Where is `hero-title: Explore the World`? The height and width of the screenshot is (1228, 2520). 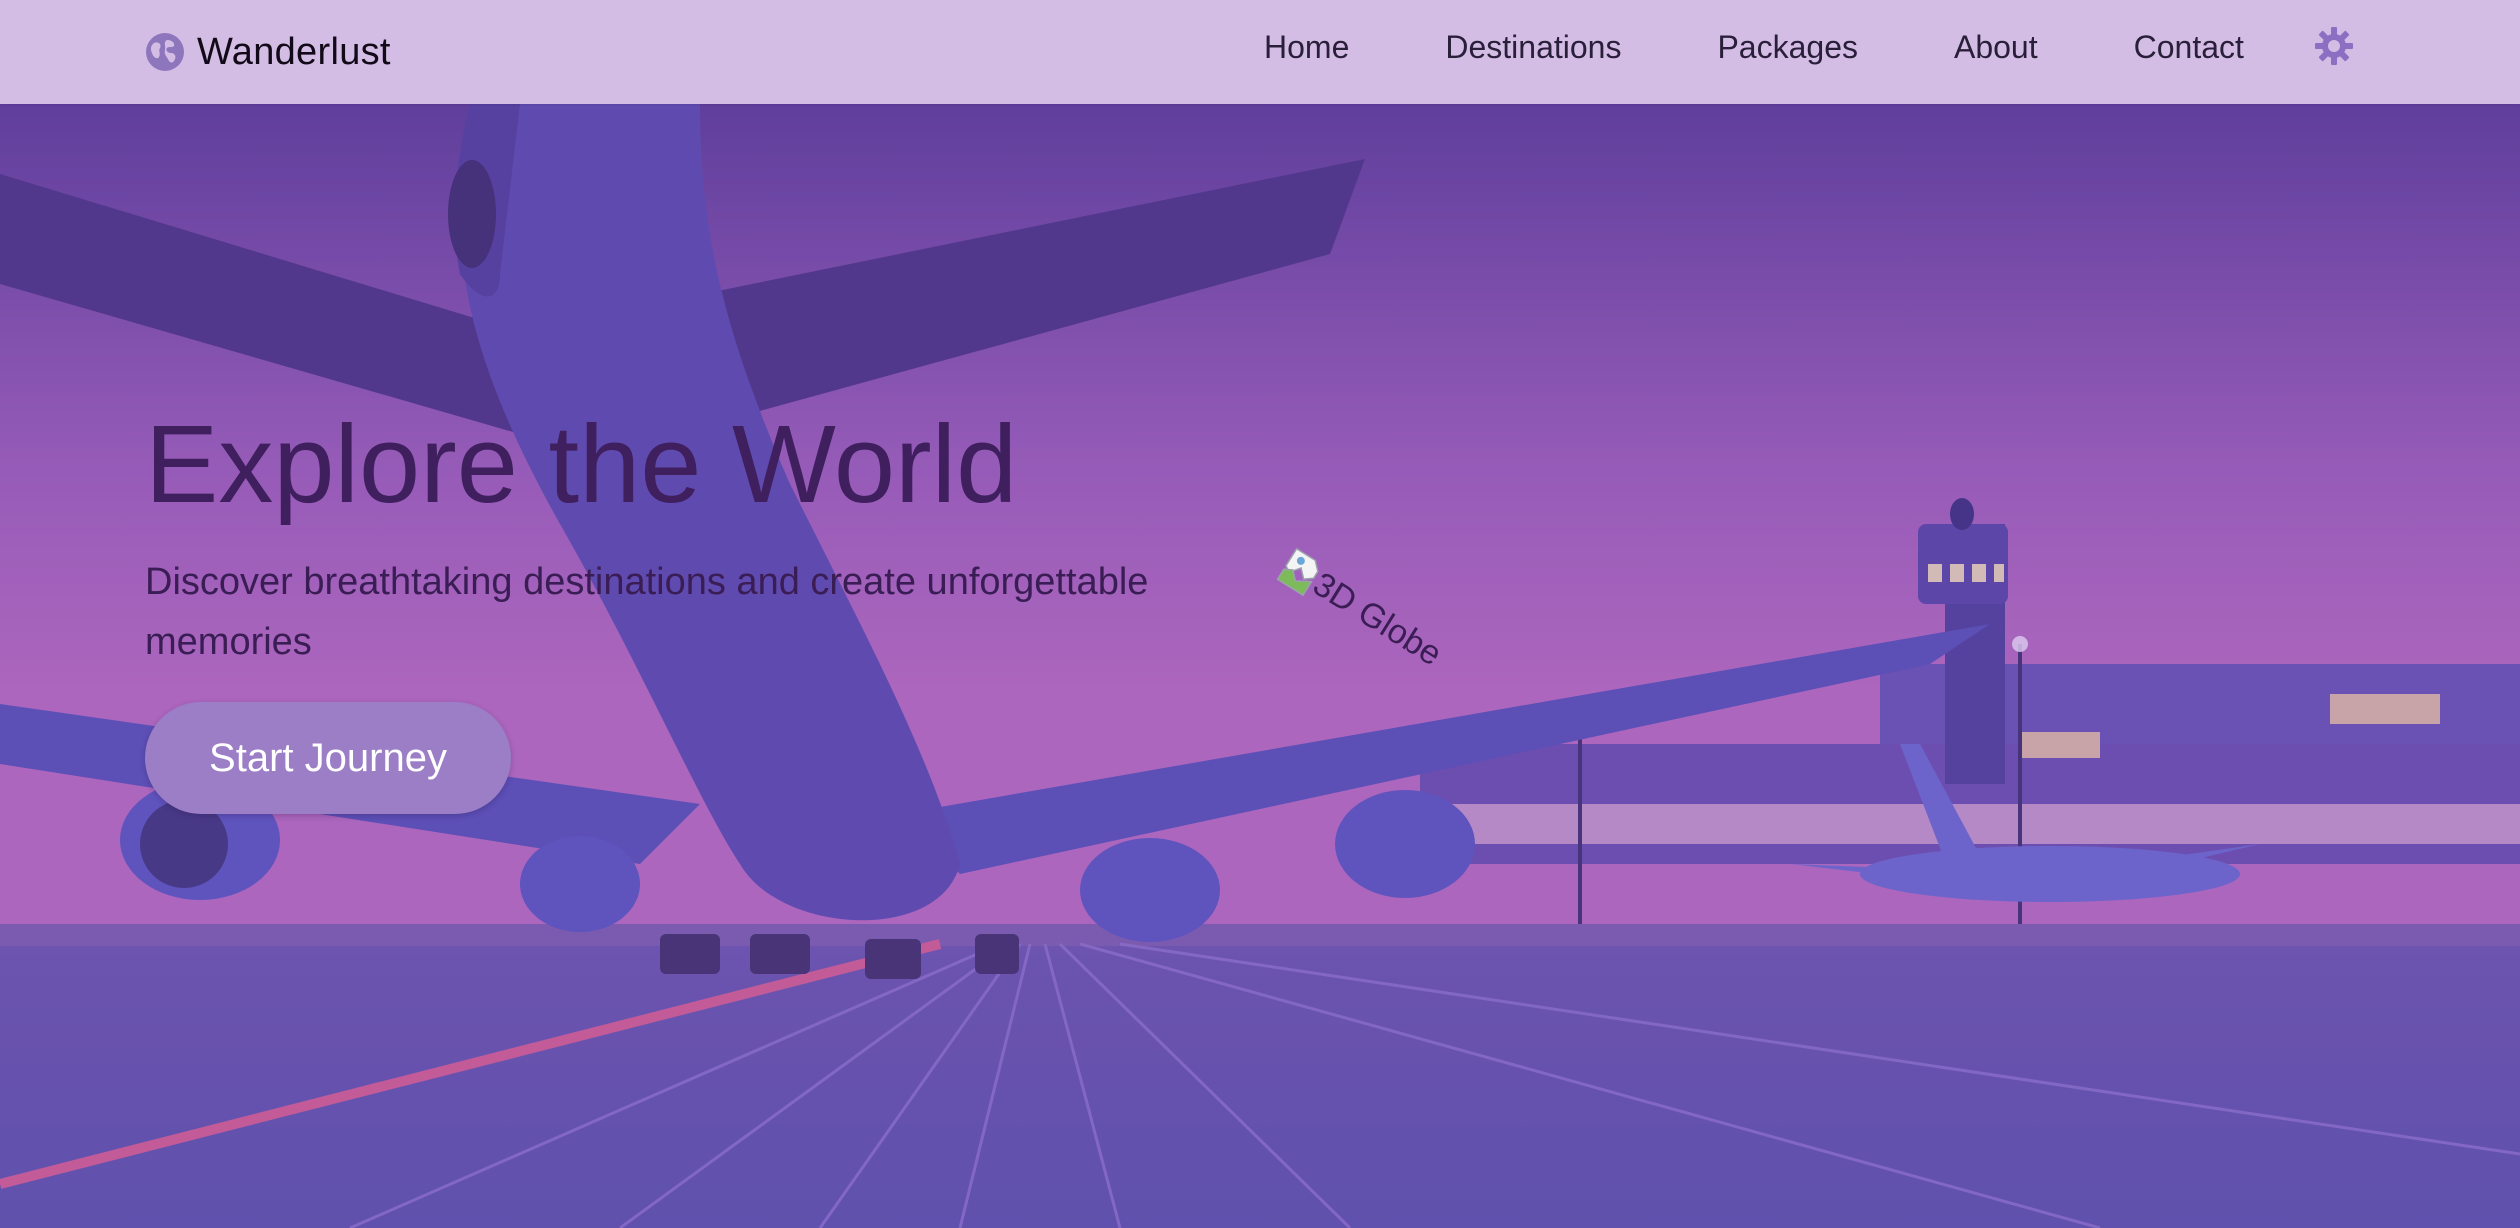 hero-title: Explore the World is located at coordinates (581, 464).